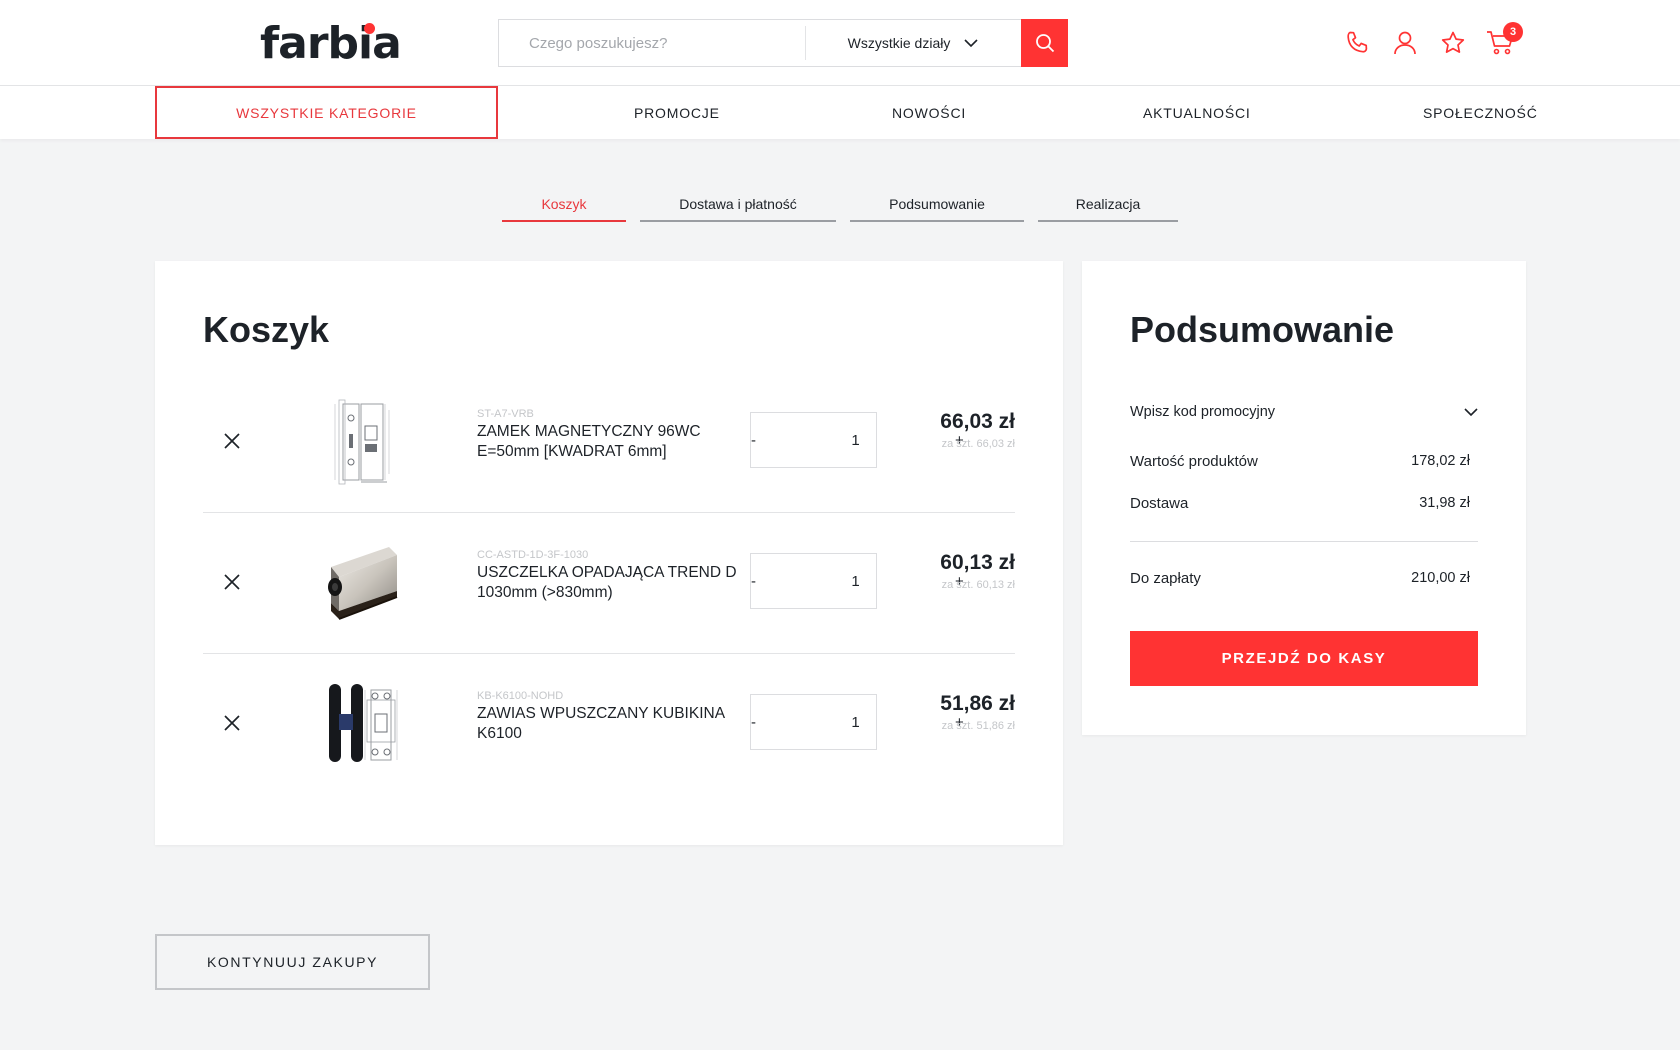  I want to click on magnetic-lock-drawing-image, so click(362, 442).